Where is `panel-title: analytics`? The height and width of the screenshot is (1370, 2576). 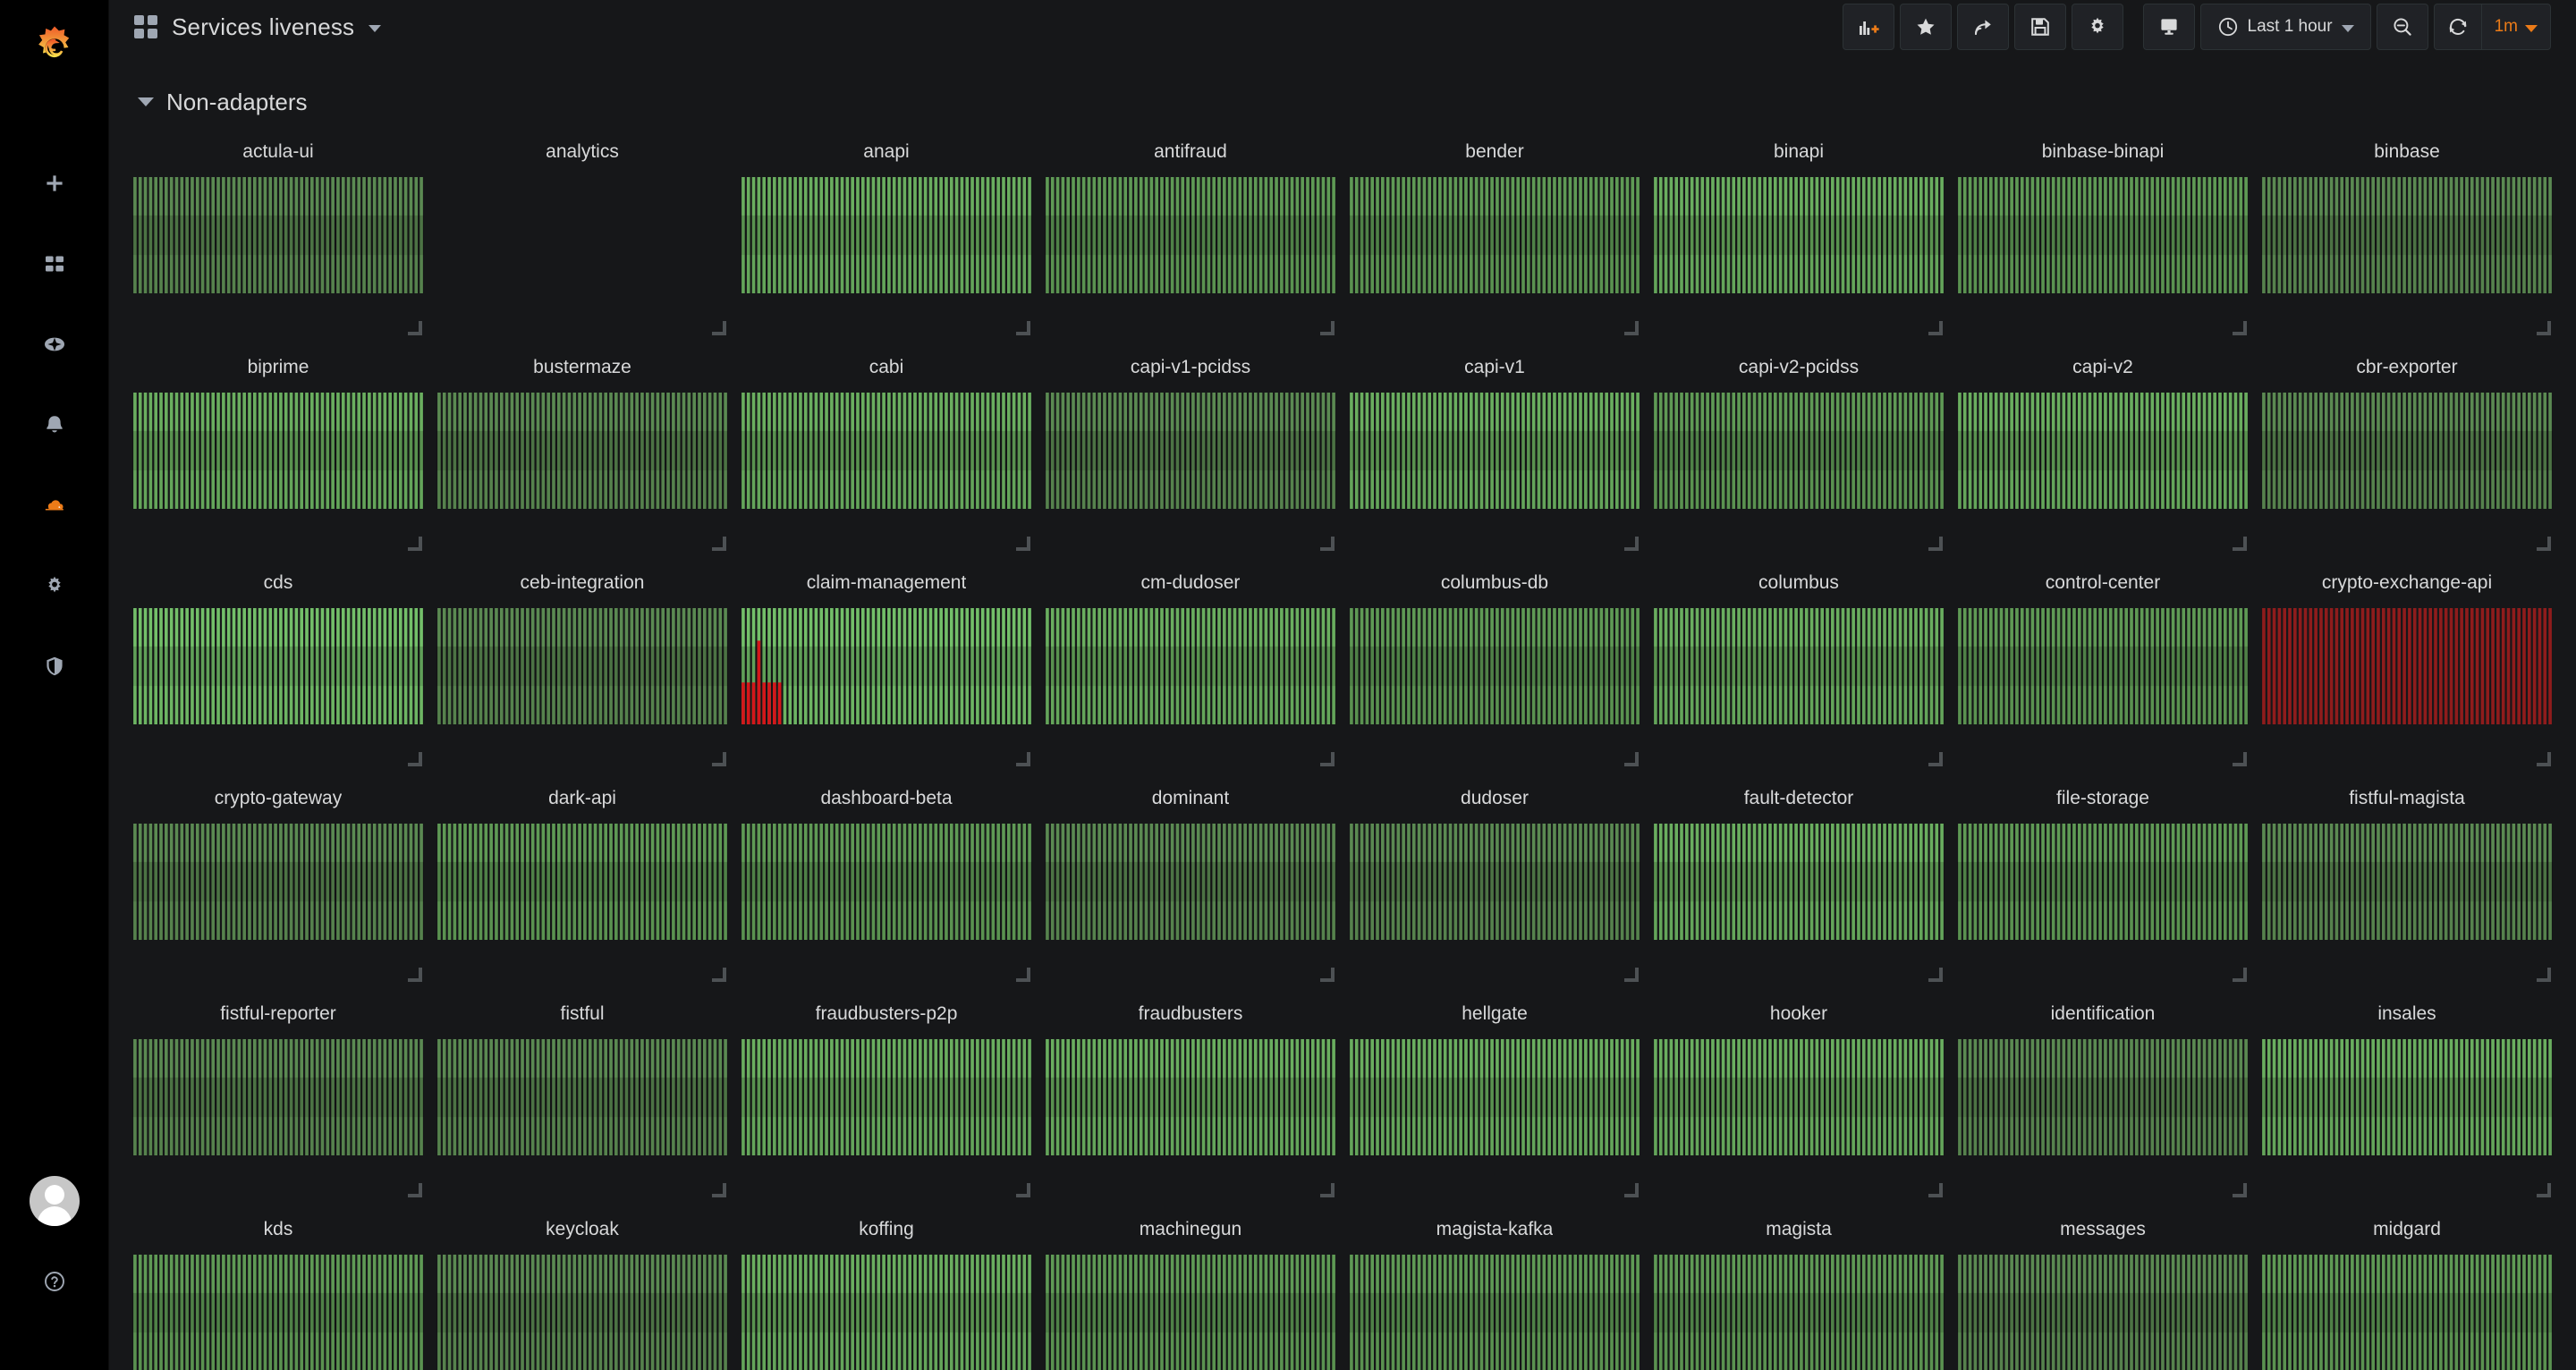 panel-title: analytics is located at coordinates (582, 152).